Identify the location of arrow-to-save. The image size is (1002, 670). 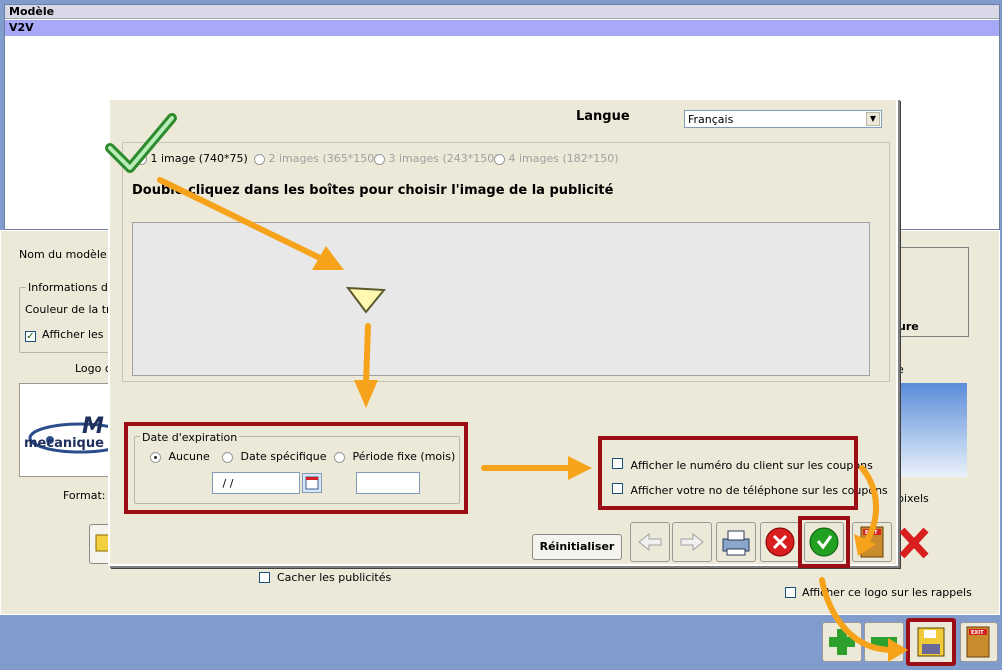
(857, 615).